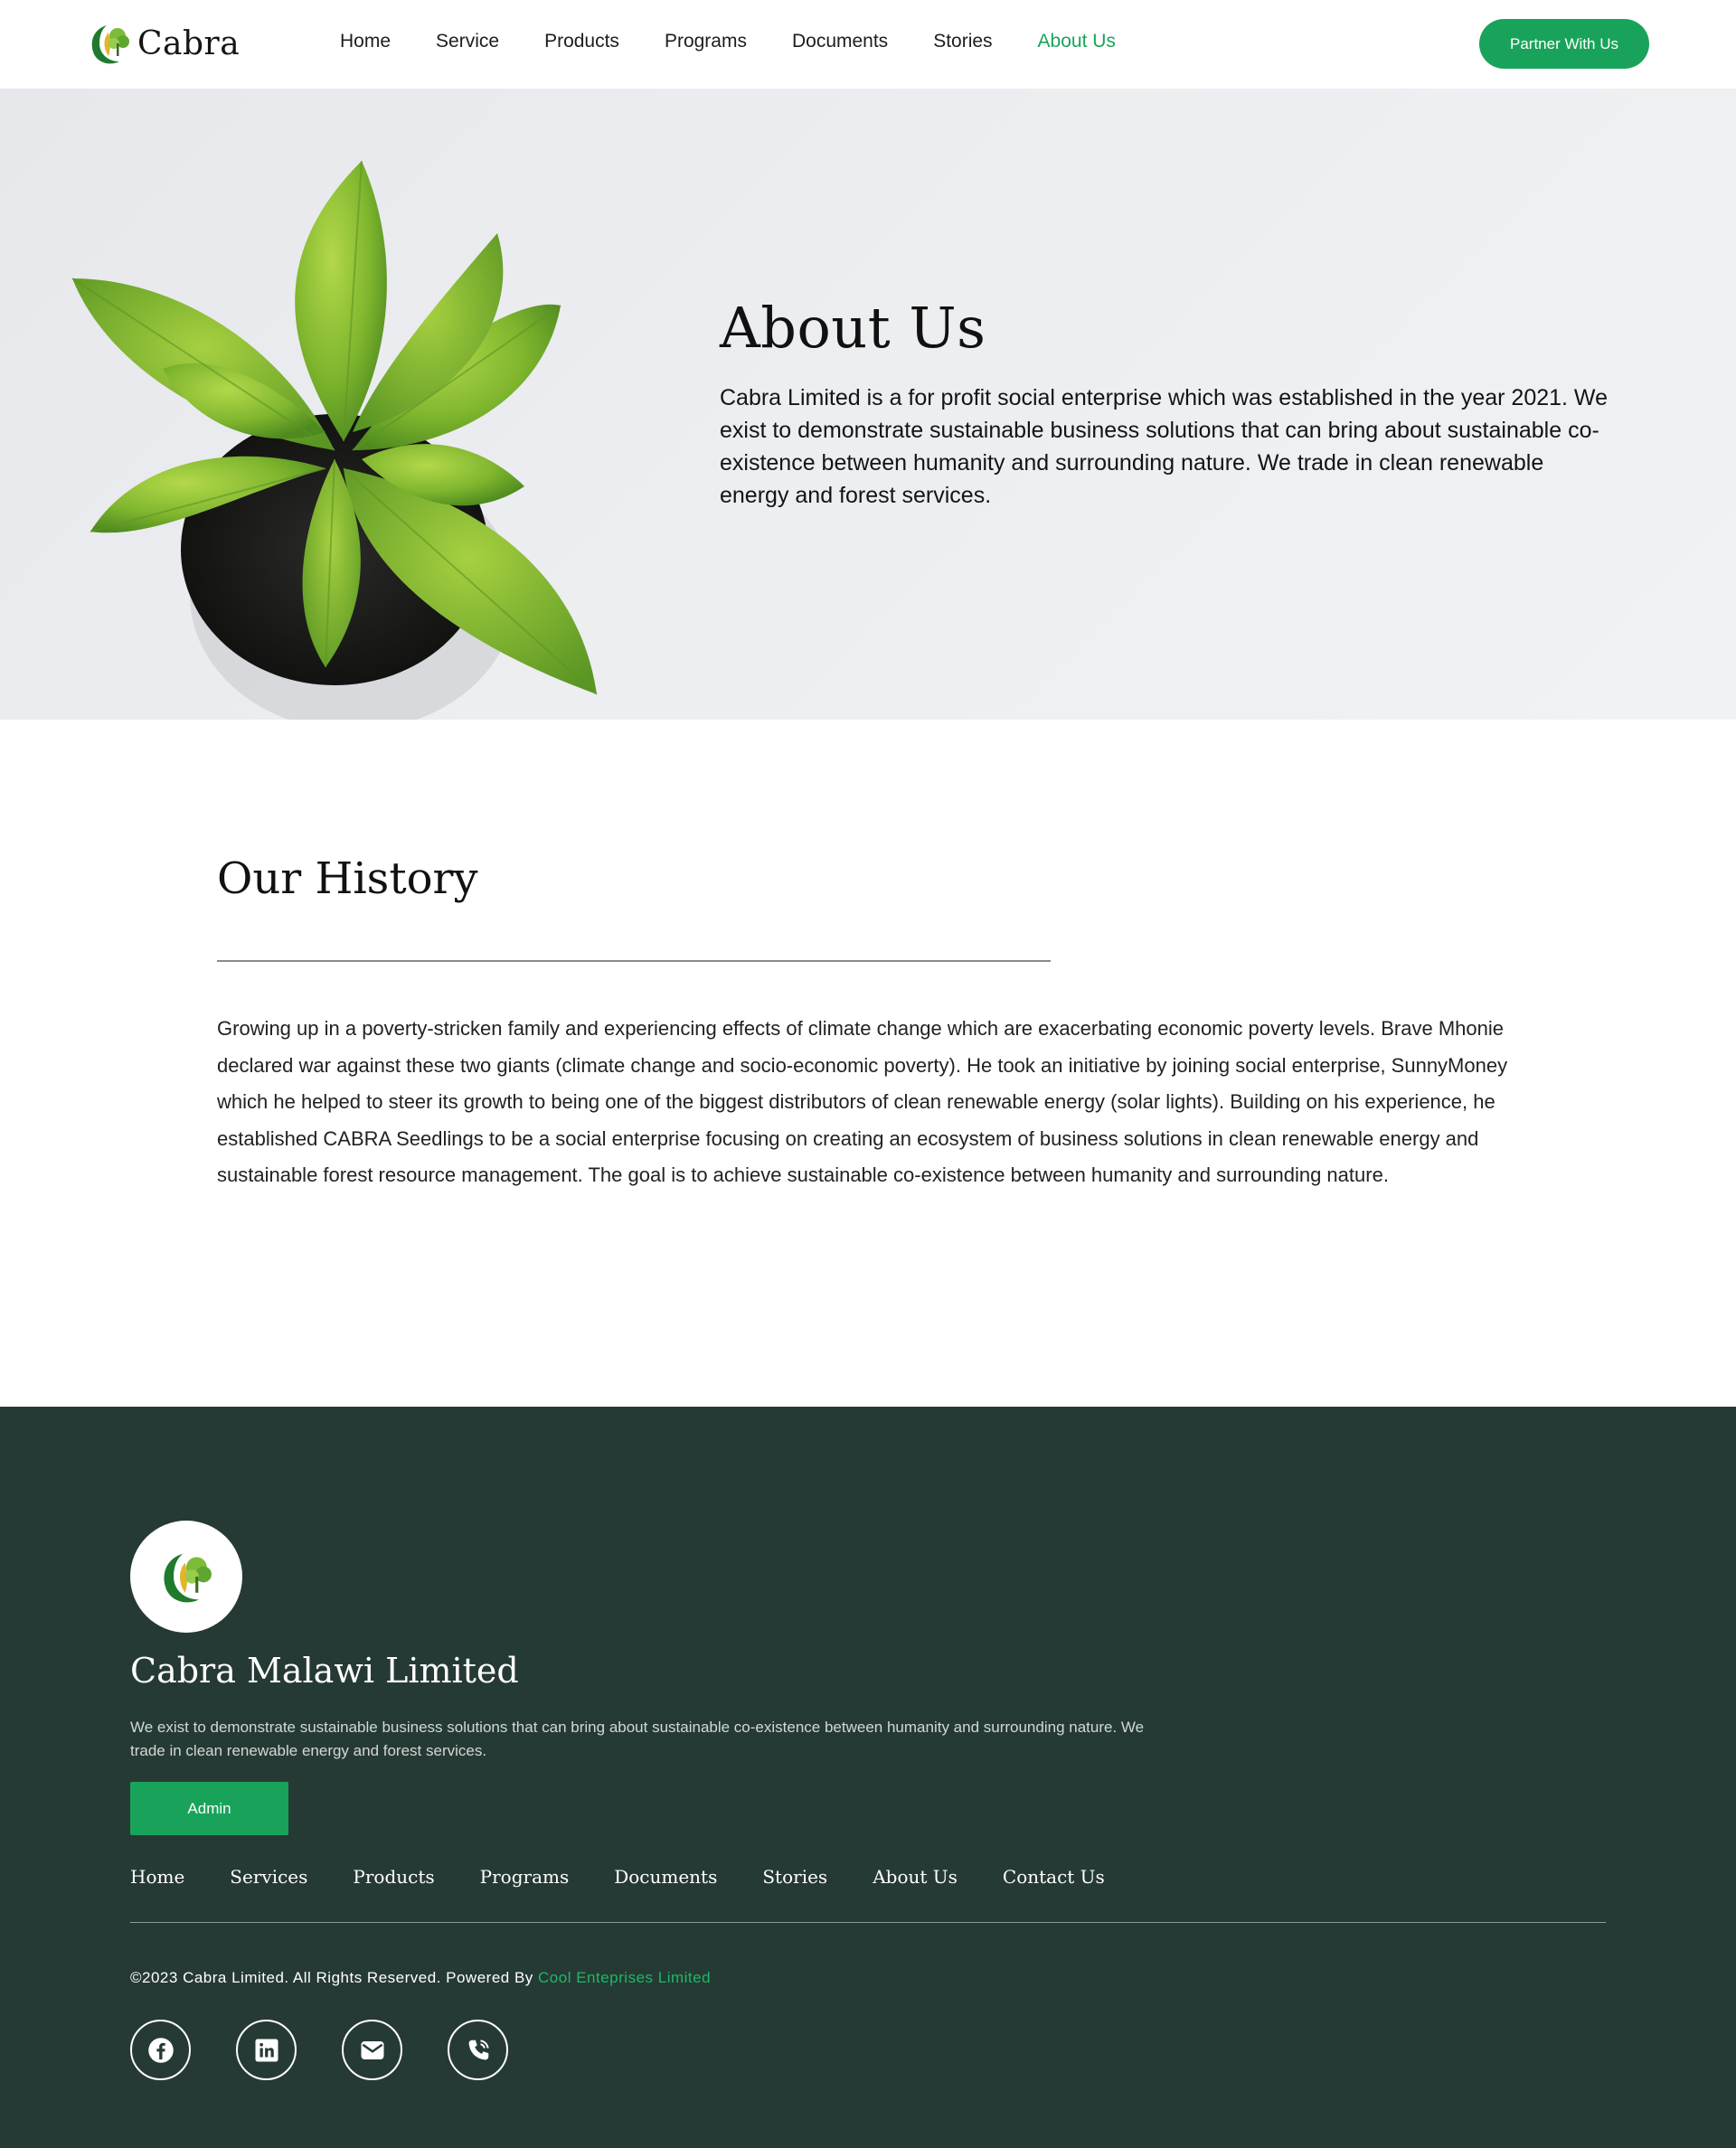 The height and width of the screenshot is (2148, 1736). What do you see at coordinates (325, 1671) in the screenshot?
I see `footer-company-name: Cabra Malawi Limited` at bounding box center [325, 1671].